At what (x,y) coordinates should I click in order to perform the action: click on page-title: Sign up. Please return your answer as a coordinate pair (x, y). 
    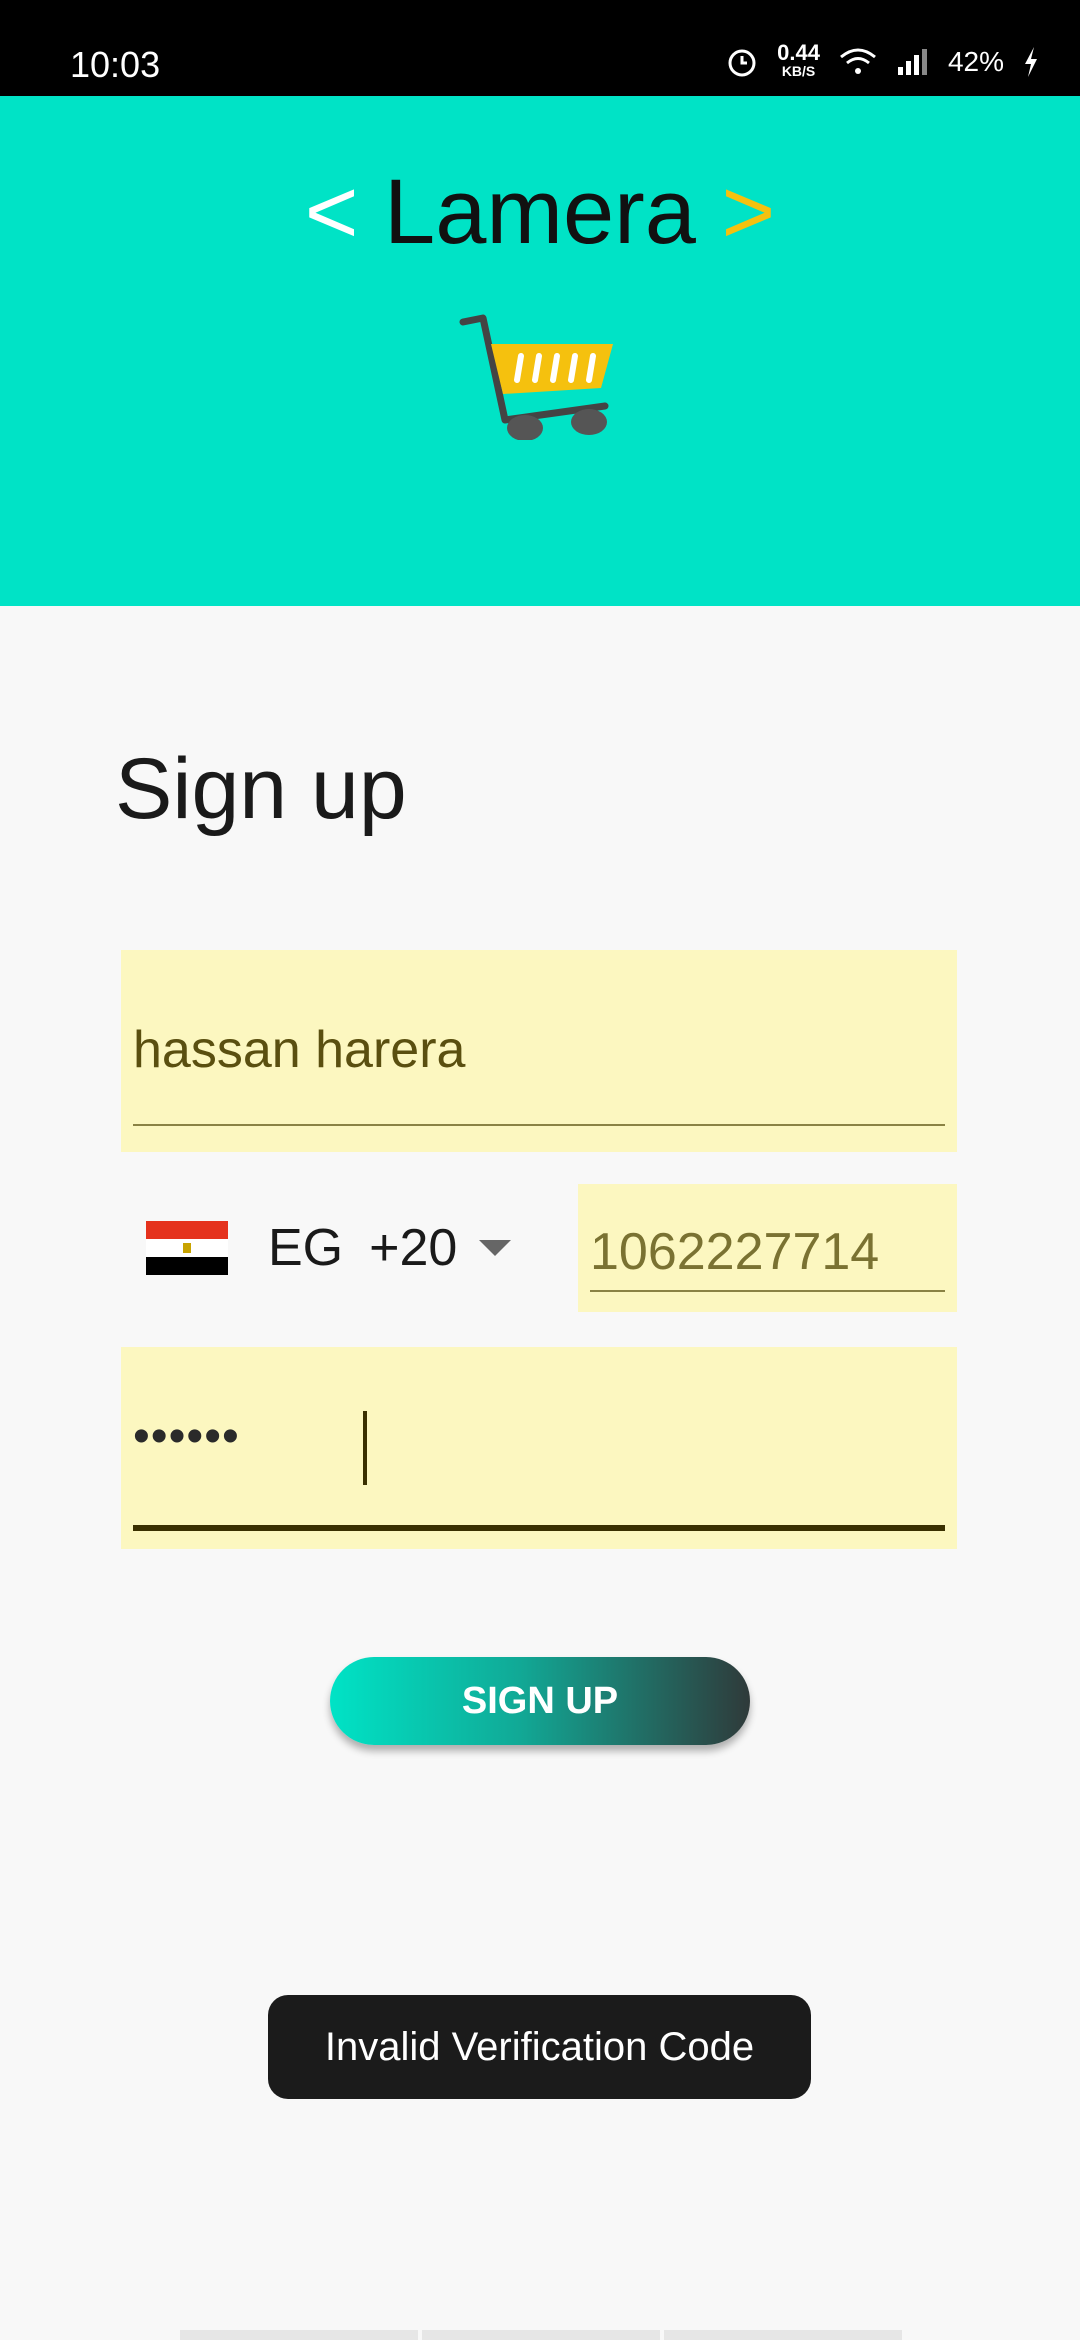
    Looking at the image, I should click on (261, 789).